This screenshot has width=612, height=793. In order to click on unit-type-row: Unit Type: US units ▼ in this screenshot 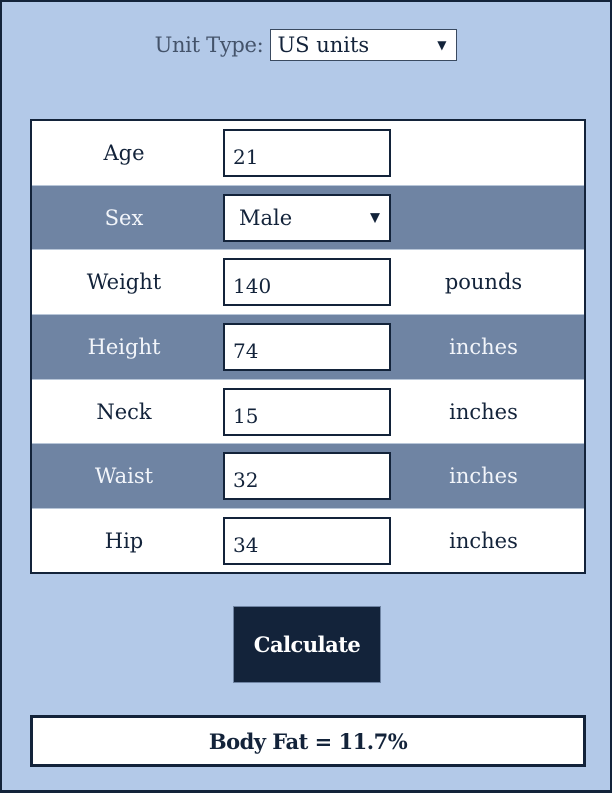, I will do `click(306, 45)`.